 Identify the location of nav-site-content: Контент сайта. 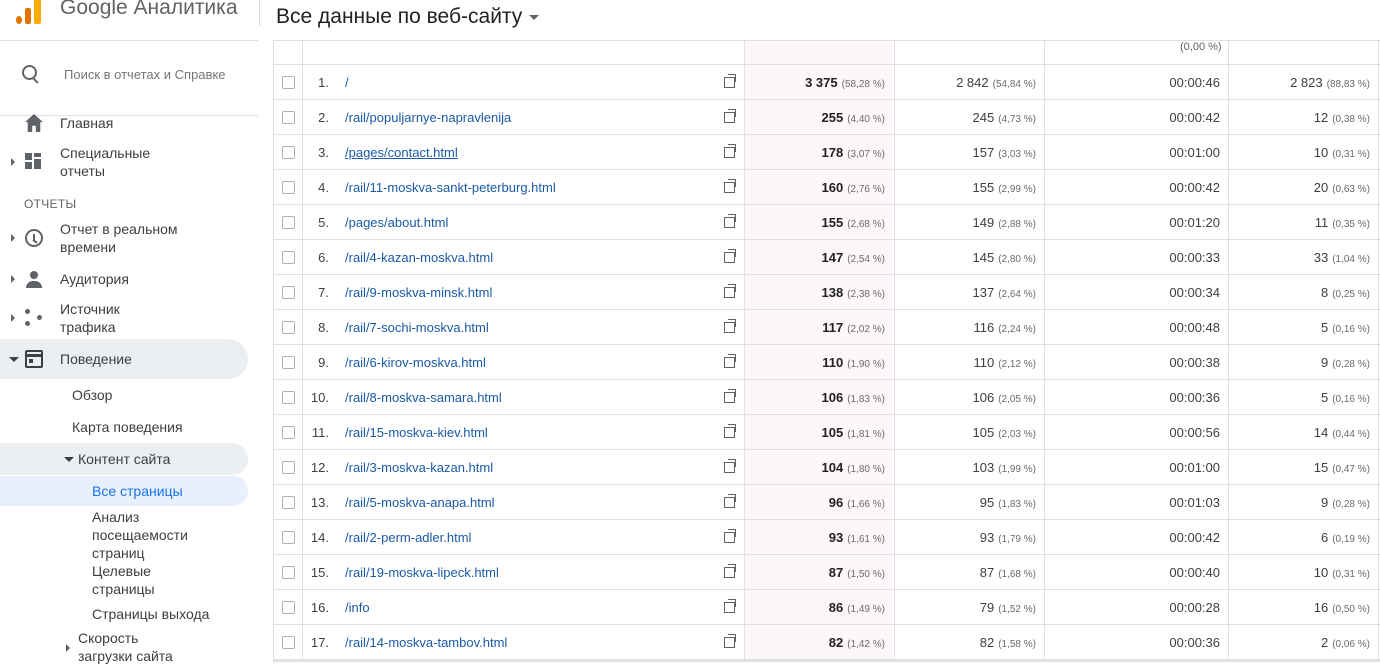
(124, 459).